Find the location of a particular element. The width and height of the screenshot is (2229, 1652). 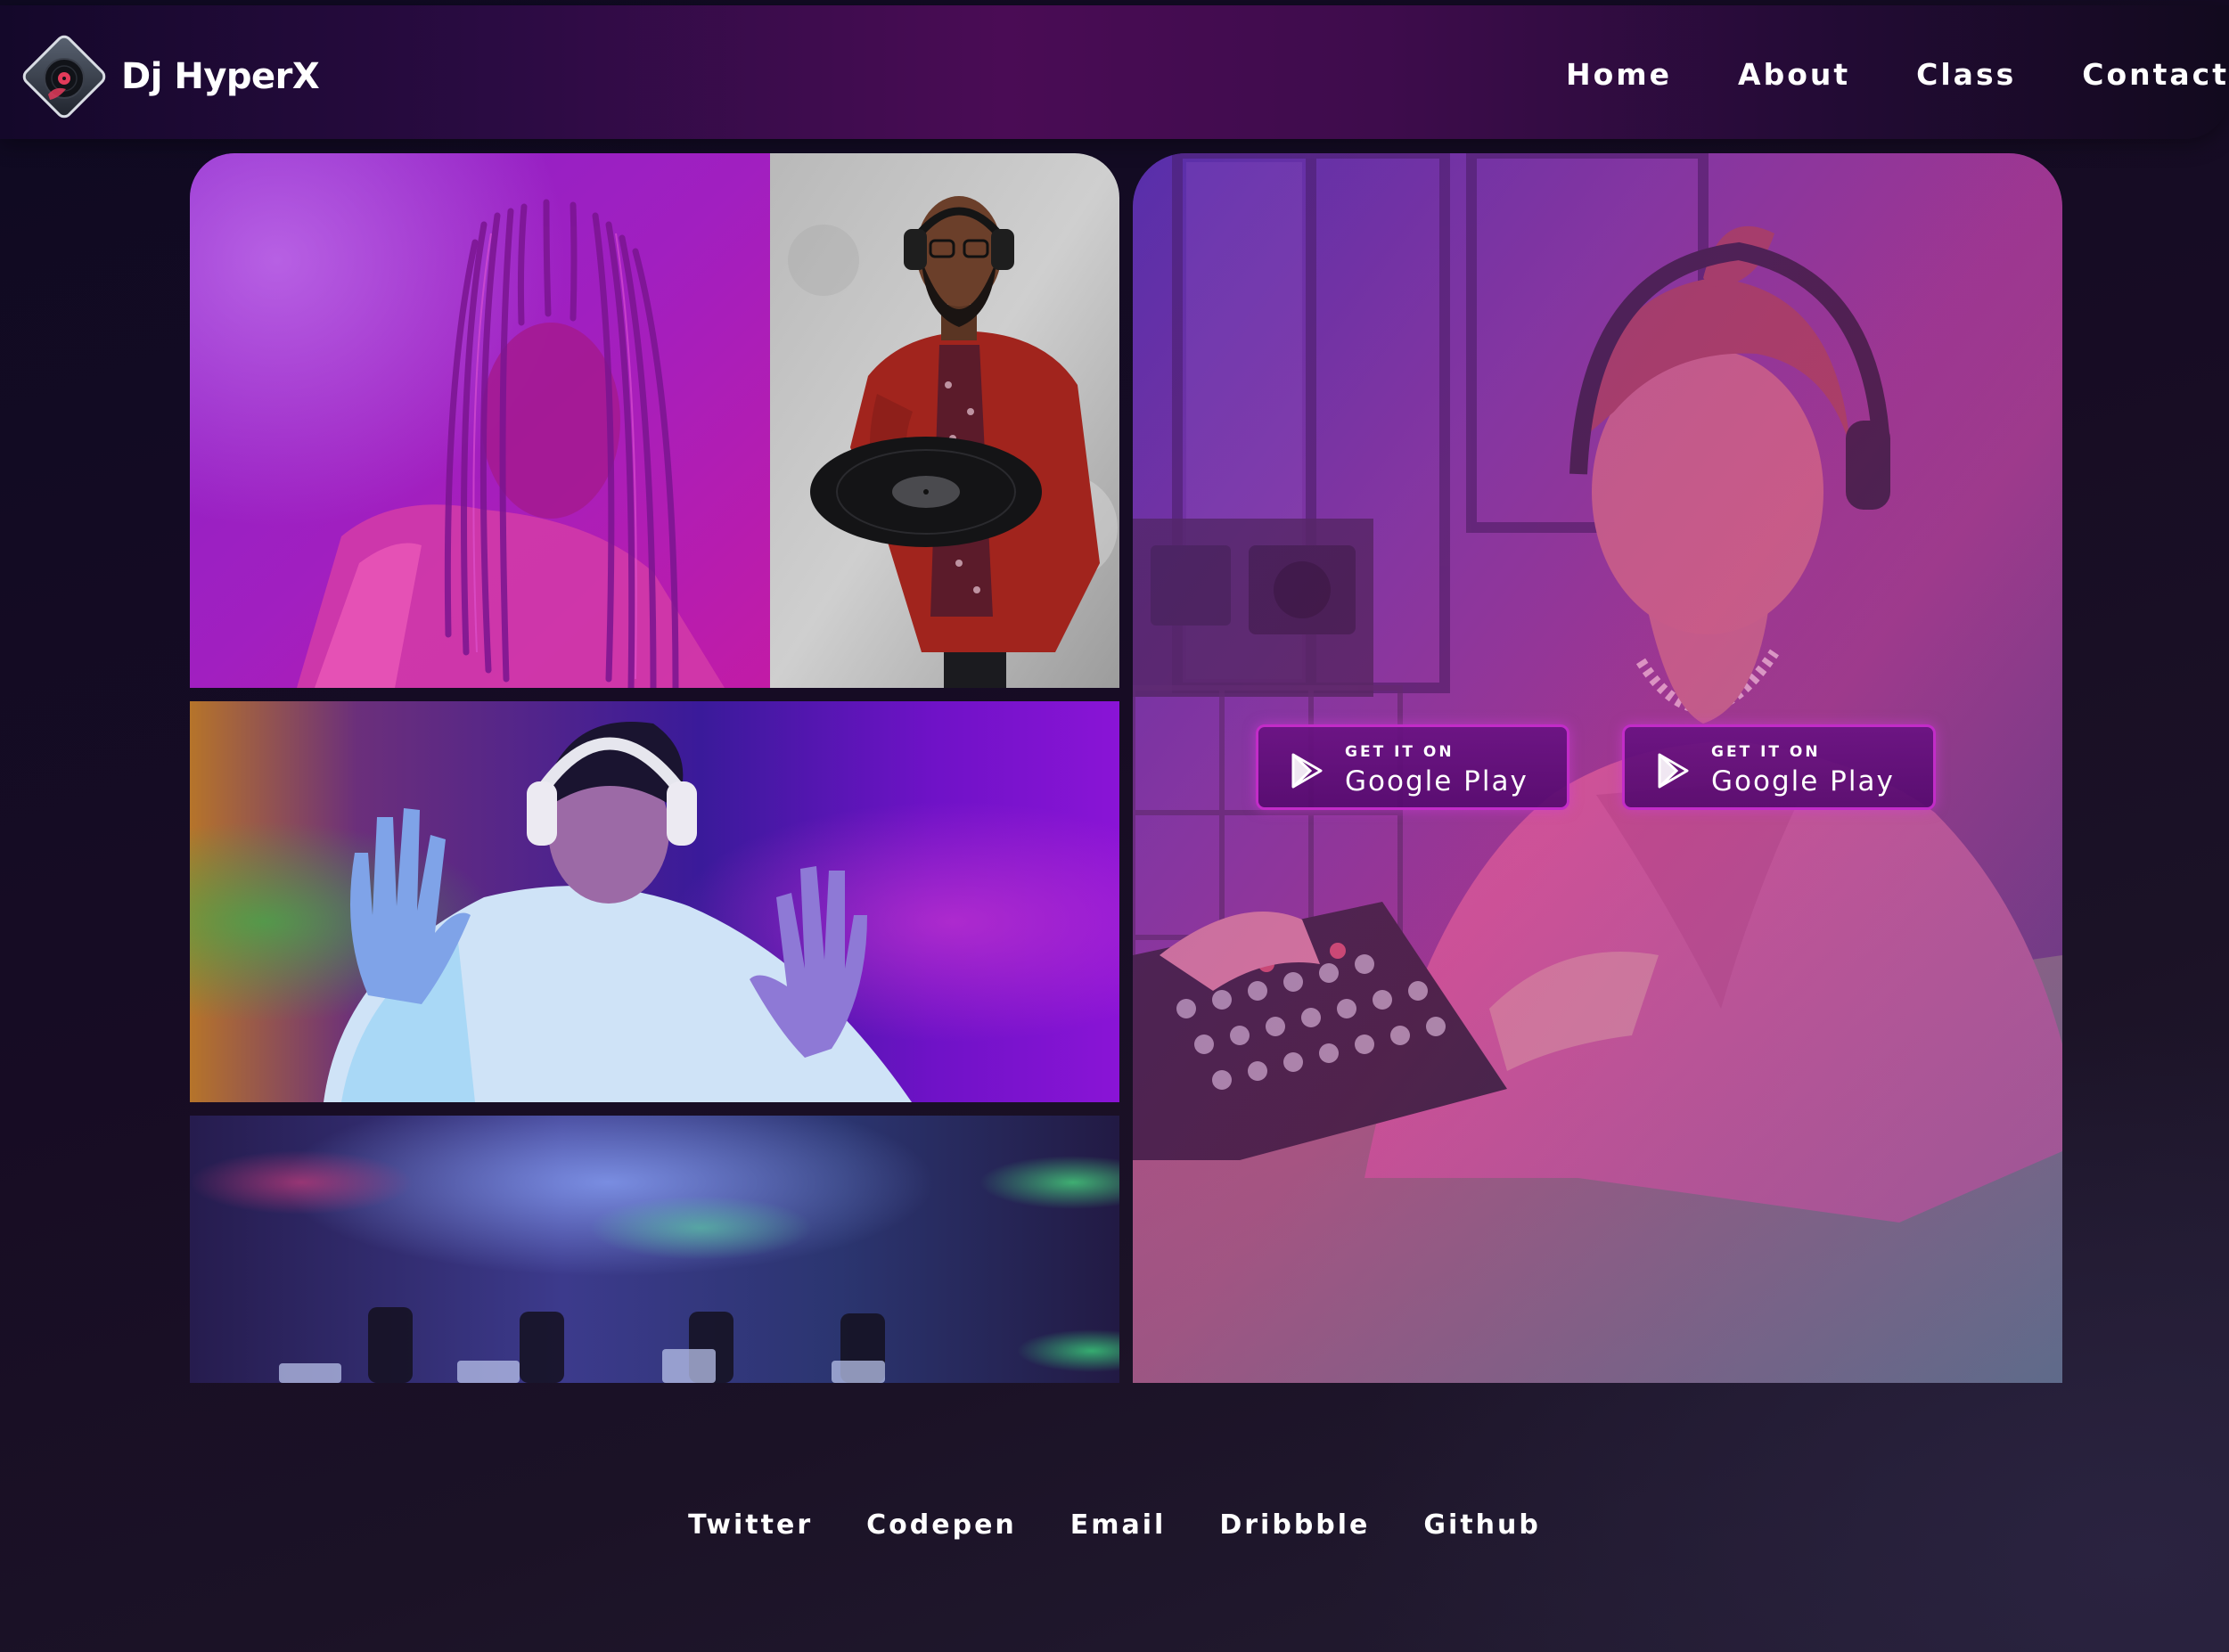

nav-about: About is located at coordinates (1794, 74).